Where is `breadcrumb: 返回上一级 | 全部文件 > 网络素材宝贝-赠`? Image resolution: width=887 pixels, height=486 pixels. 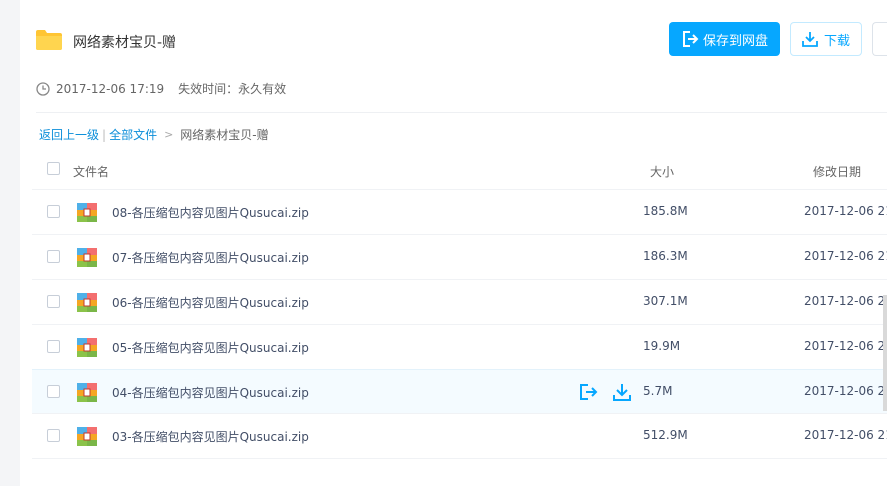
breadcrumb: 返回上一级 | 全部文件 > 网络素材宝贝-赠 is located at coordinates (154, 134).